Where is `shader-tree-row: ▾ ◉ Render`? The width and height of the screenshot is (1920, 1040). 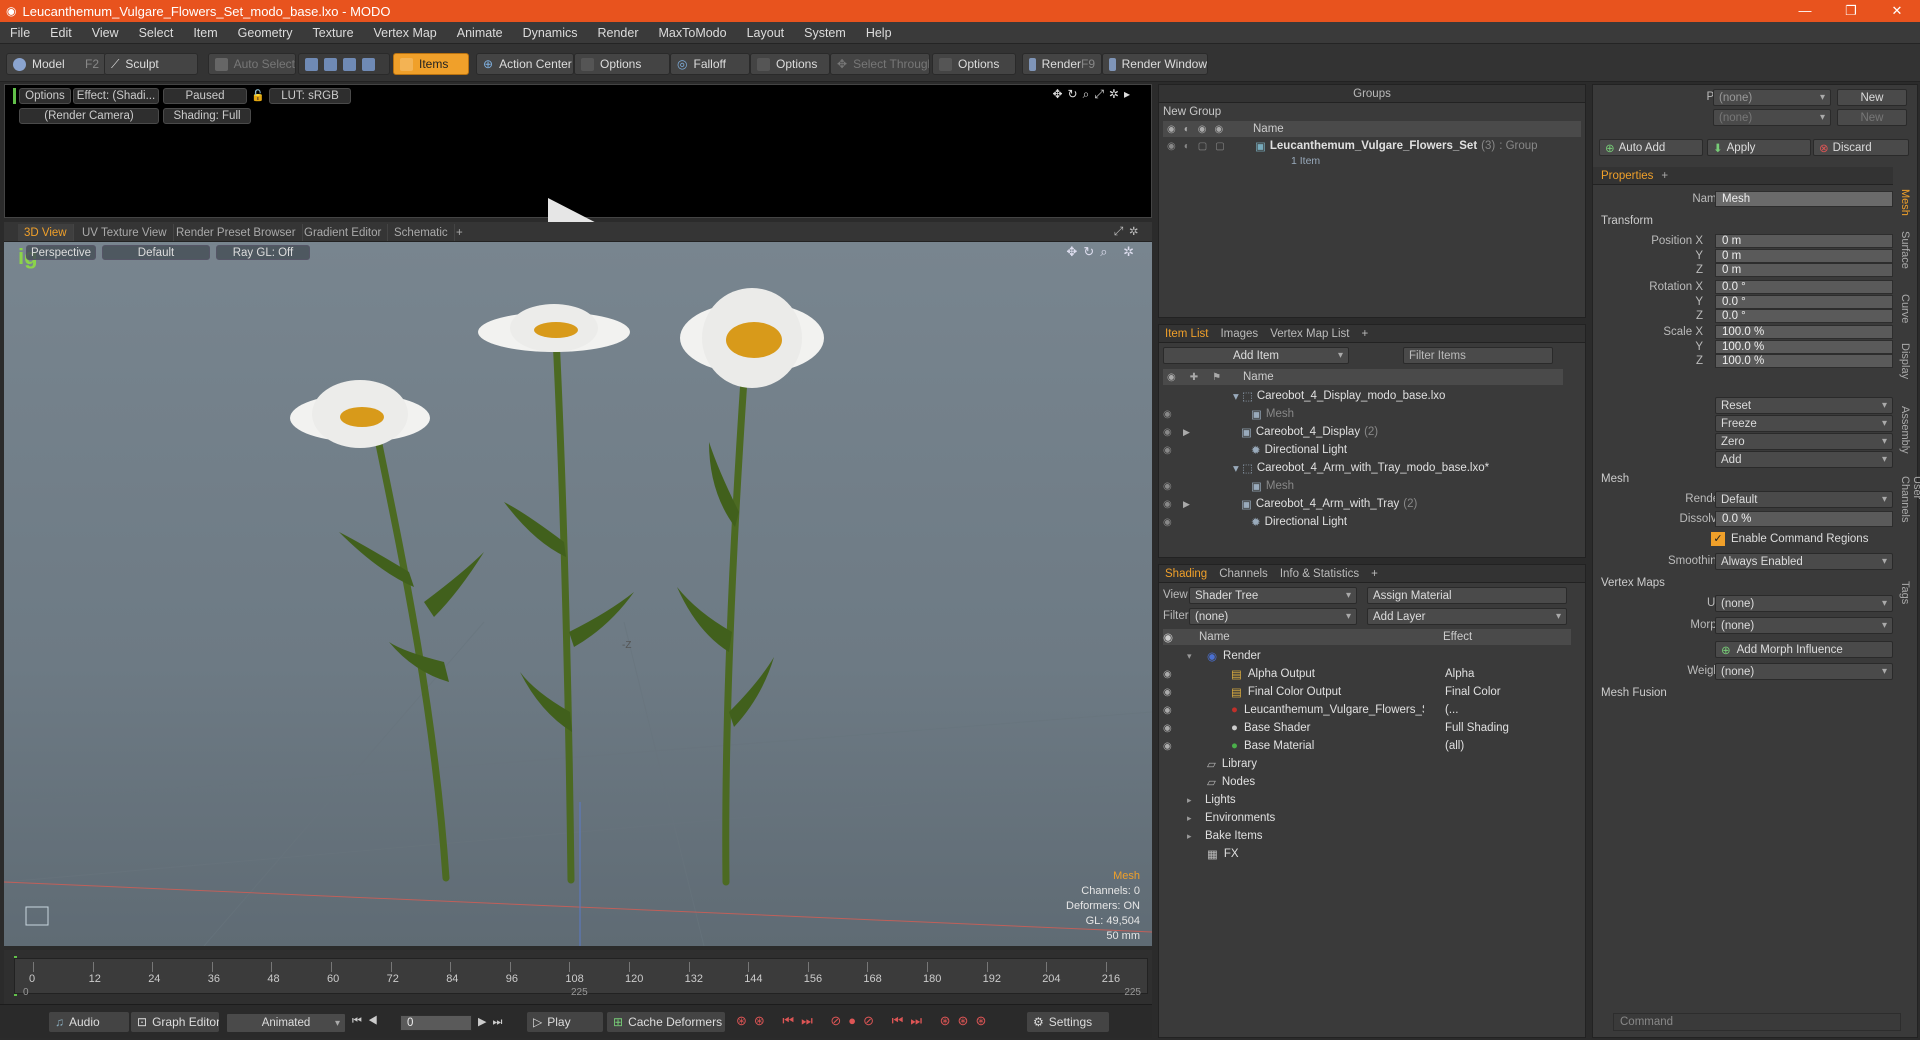 shader-tree-row: ▾ ◉ Render is located at coordinates (1367, 656).